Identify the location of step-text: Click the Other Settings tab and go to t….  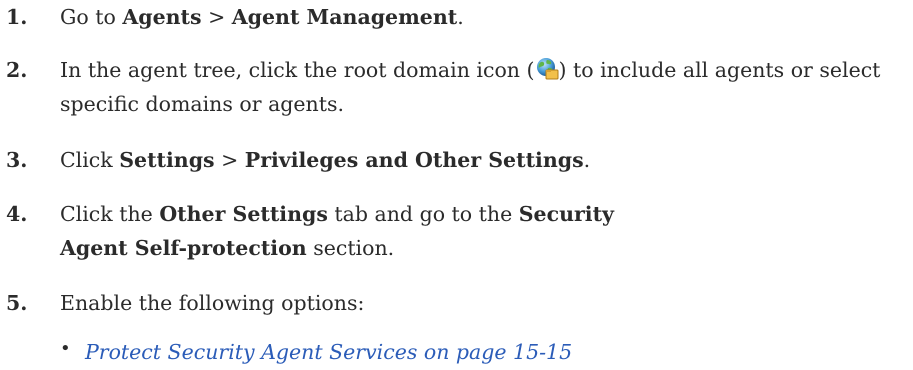
(337, 231).